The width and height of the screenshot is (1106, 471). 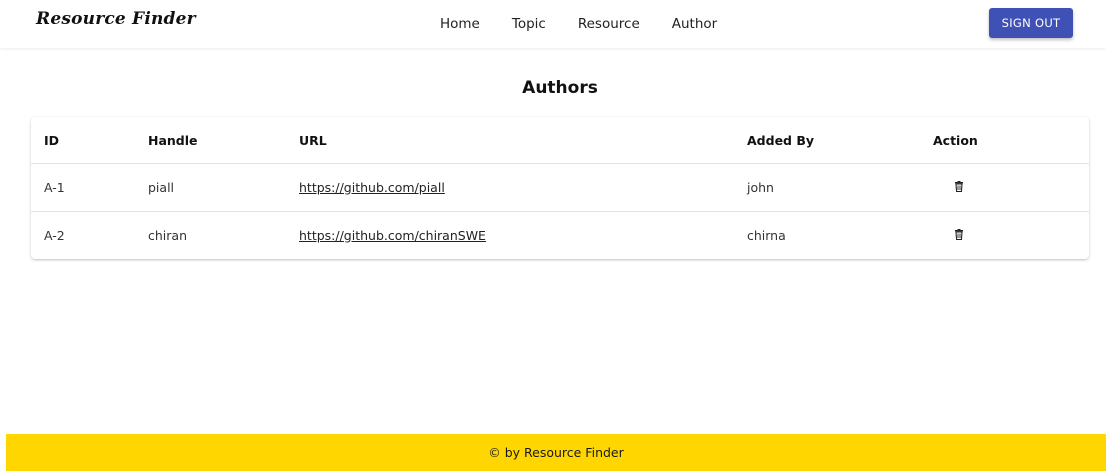 What do you see at coordinates (223, 140) in the screenshot?
I see `column-header-handle: Handle` at bounding box center [223, 140].